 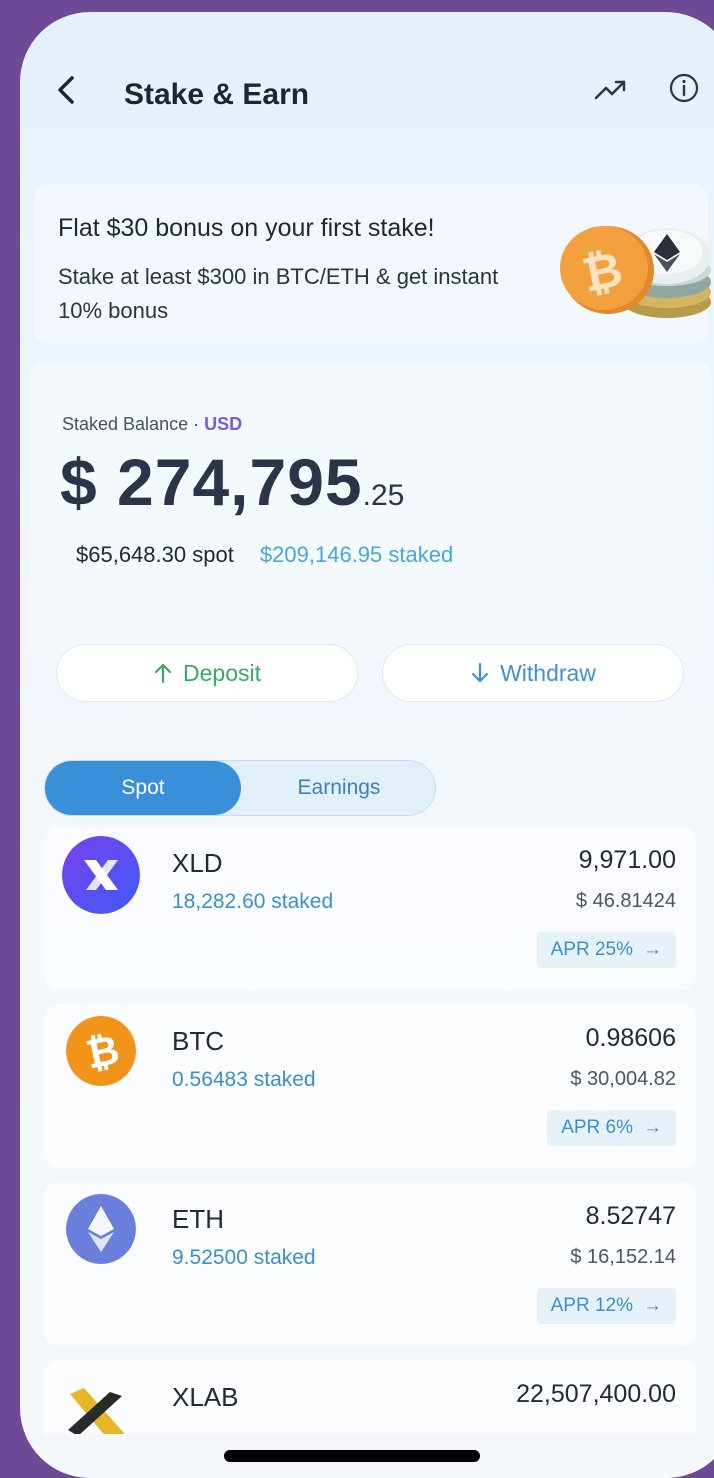 What do you see at coordinates (635, 272) in the screenshot?
I see `coins-illustration: ₿` at bounding box center [635, 272].